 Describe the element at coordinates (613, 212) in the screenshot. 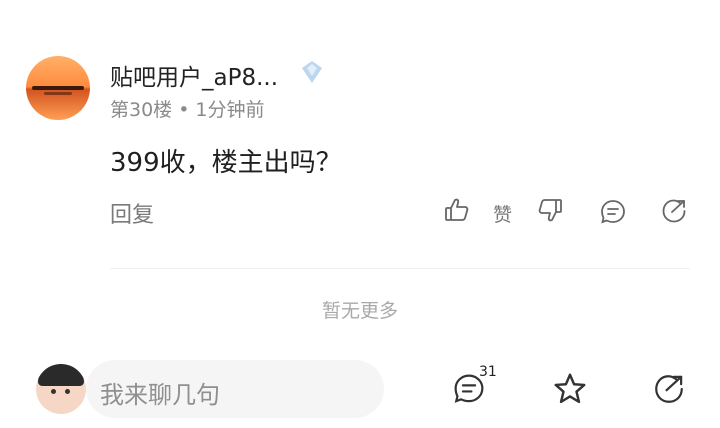

I see `comment-bubble-icon` at that location.